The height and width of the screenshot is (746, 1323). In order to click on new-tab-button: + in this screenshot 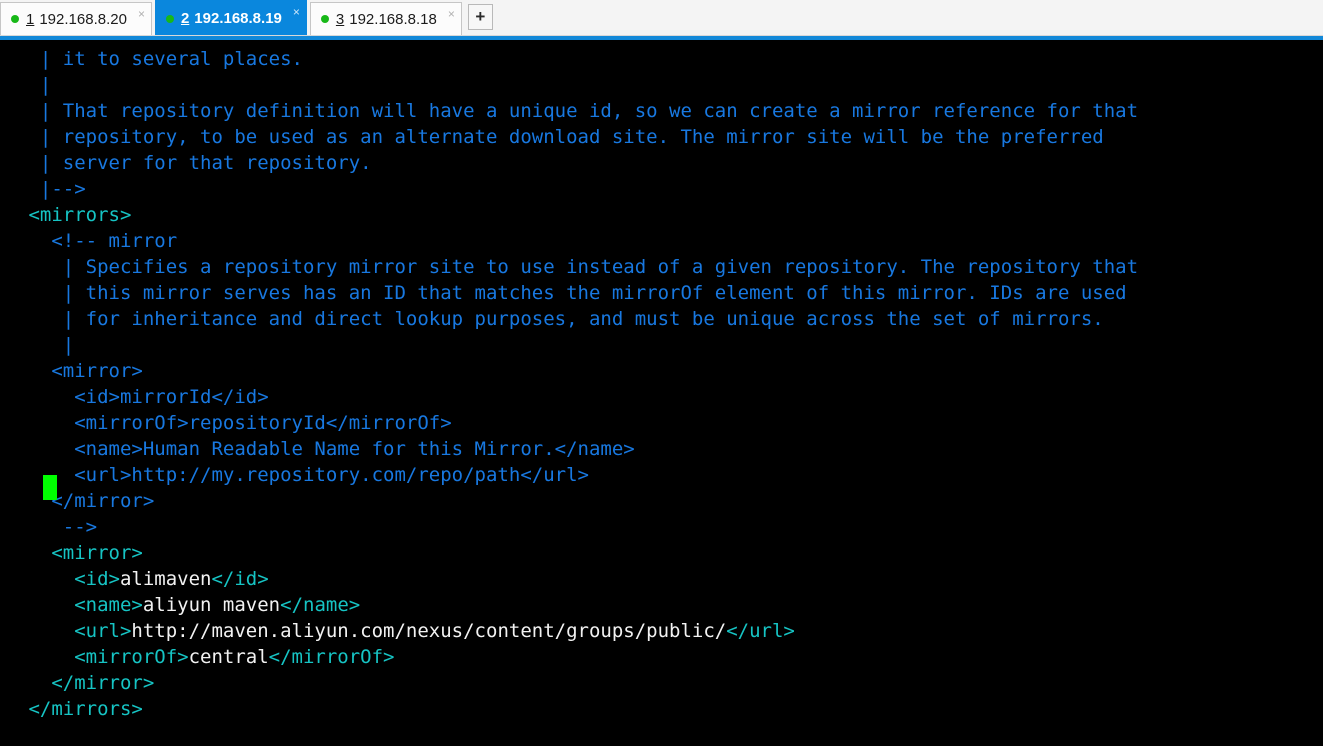, I will do `click(480, 17)`.